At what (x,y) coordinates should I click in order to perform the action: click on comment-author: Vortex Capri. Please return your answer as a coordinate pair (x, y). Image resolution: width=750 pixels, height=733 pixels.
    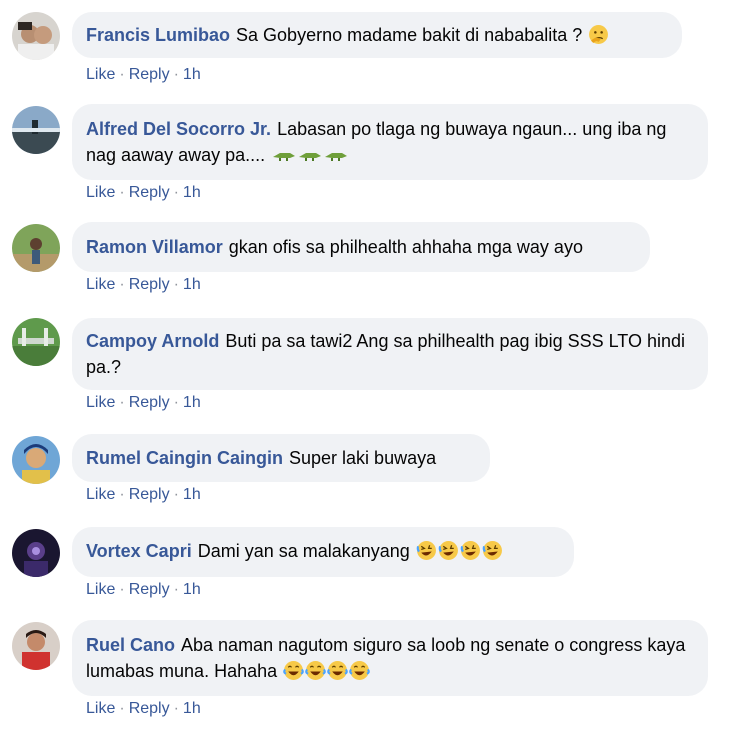
    Looking at the image, I should click on (139, 551).